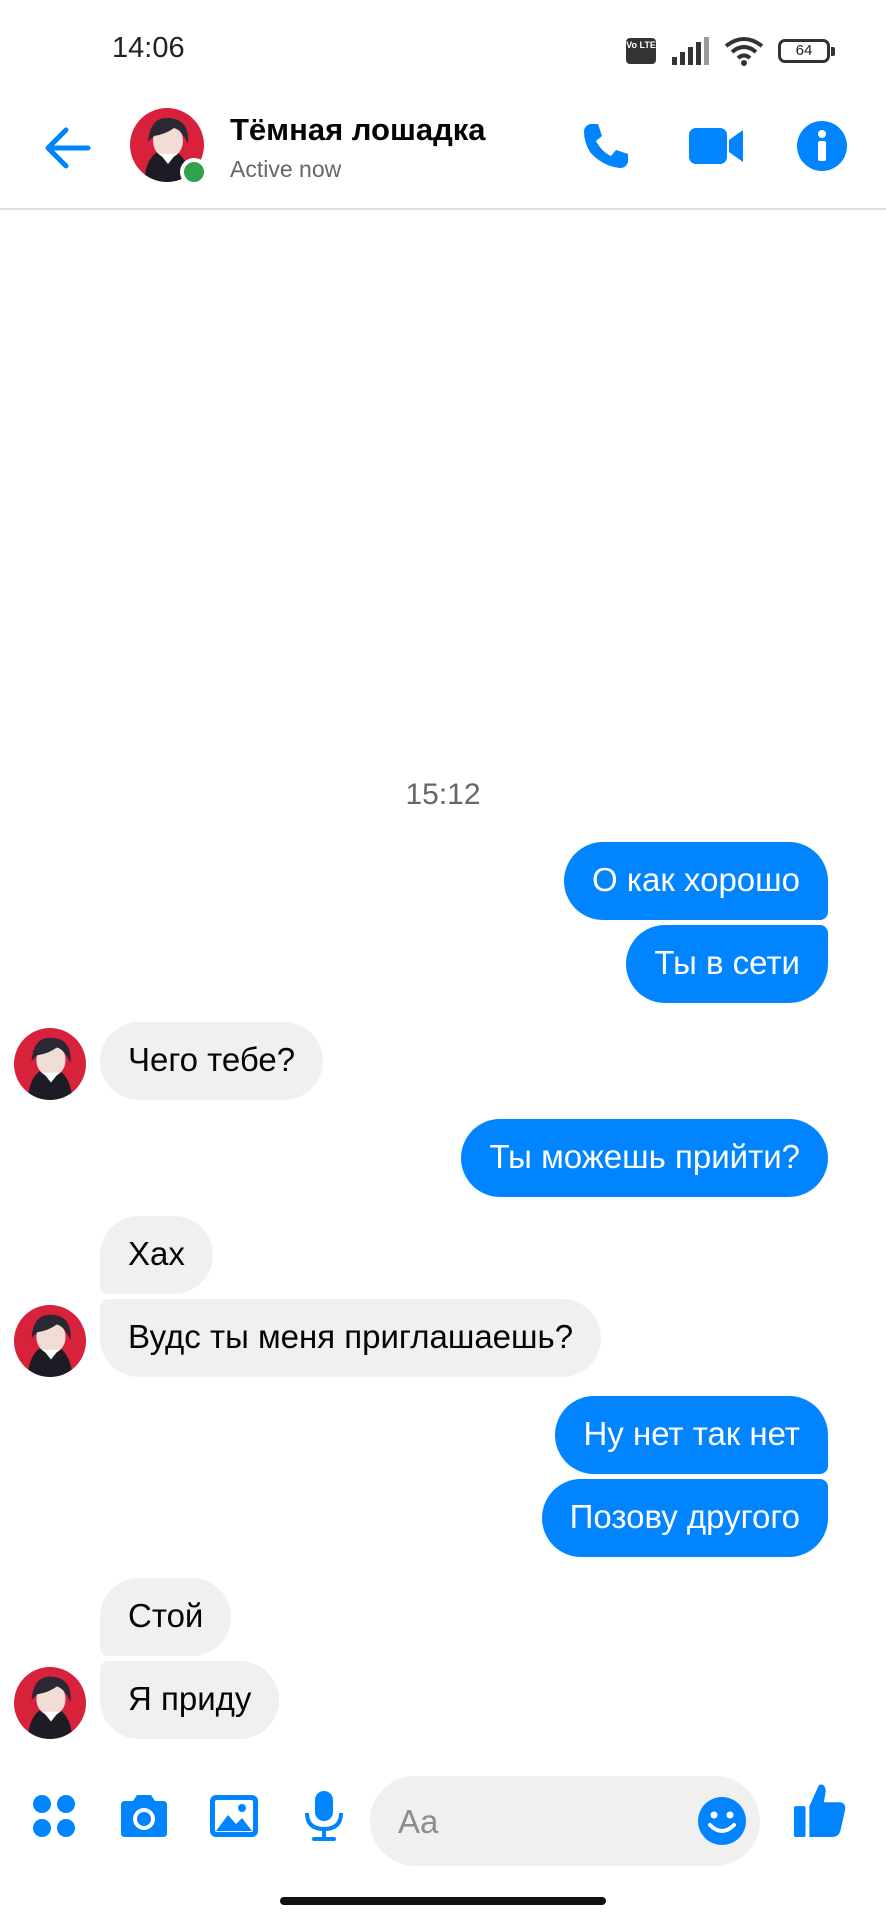  I want to click on gallery-icon, so click(234, 1816).